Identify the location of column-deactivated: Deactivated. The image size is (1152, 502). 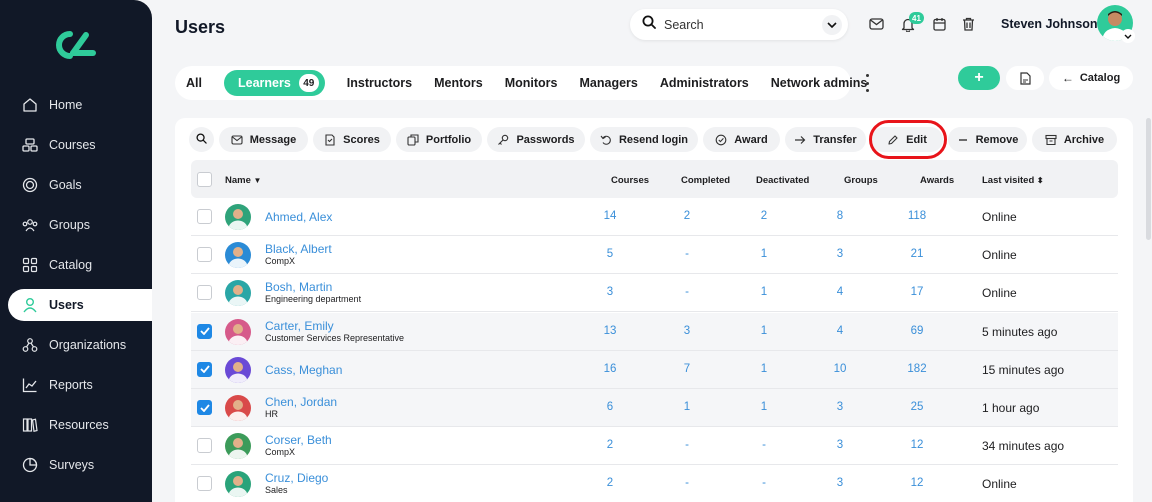
(782, 180).